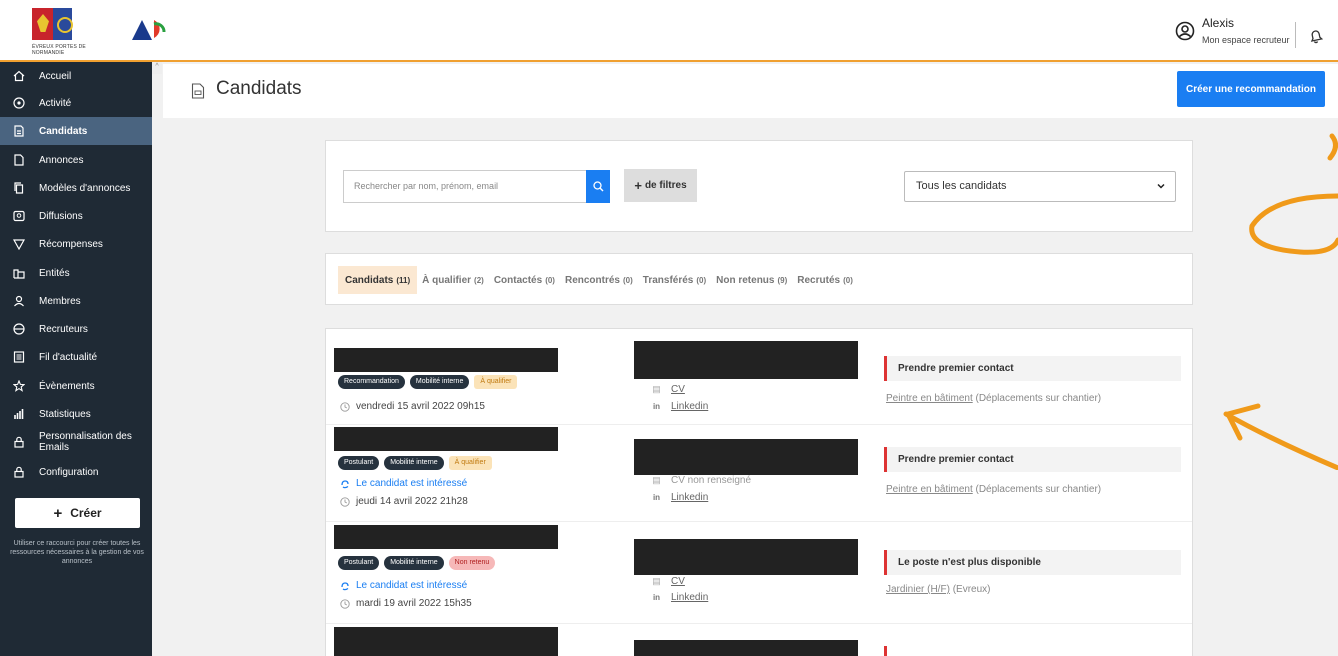  What do you see at coordinates (759, 640) in the screenshot?
I see `table-row` at bounding box center [759, 640].